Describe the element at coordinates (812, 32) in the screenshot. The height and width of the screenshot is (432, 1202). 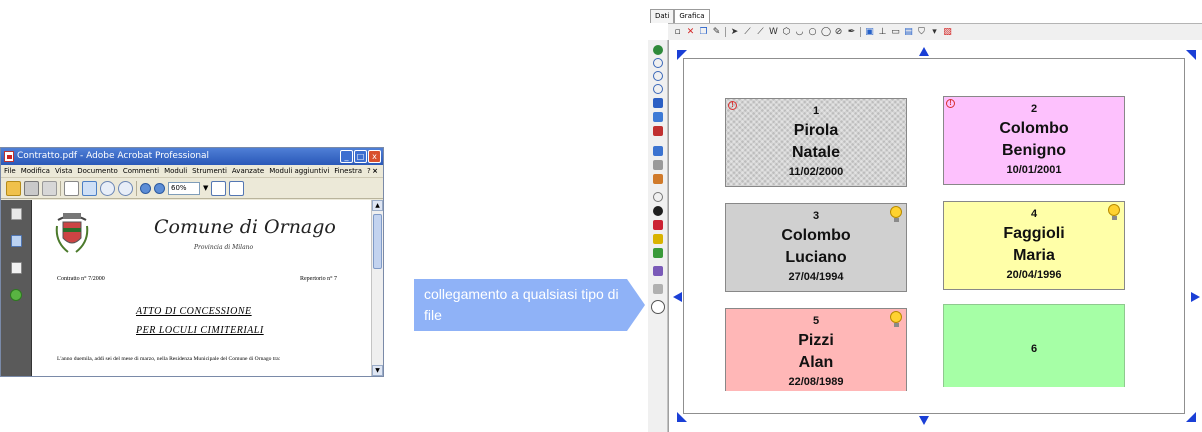
I see `ellipse-icon: ○` at that location.